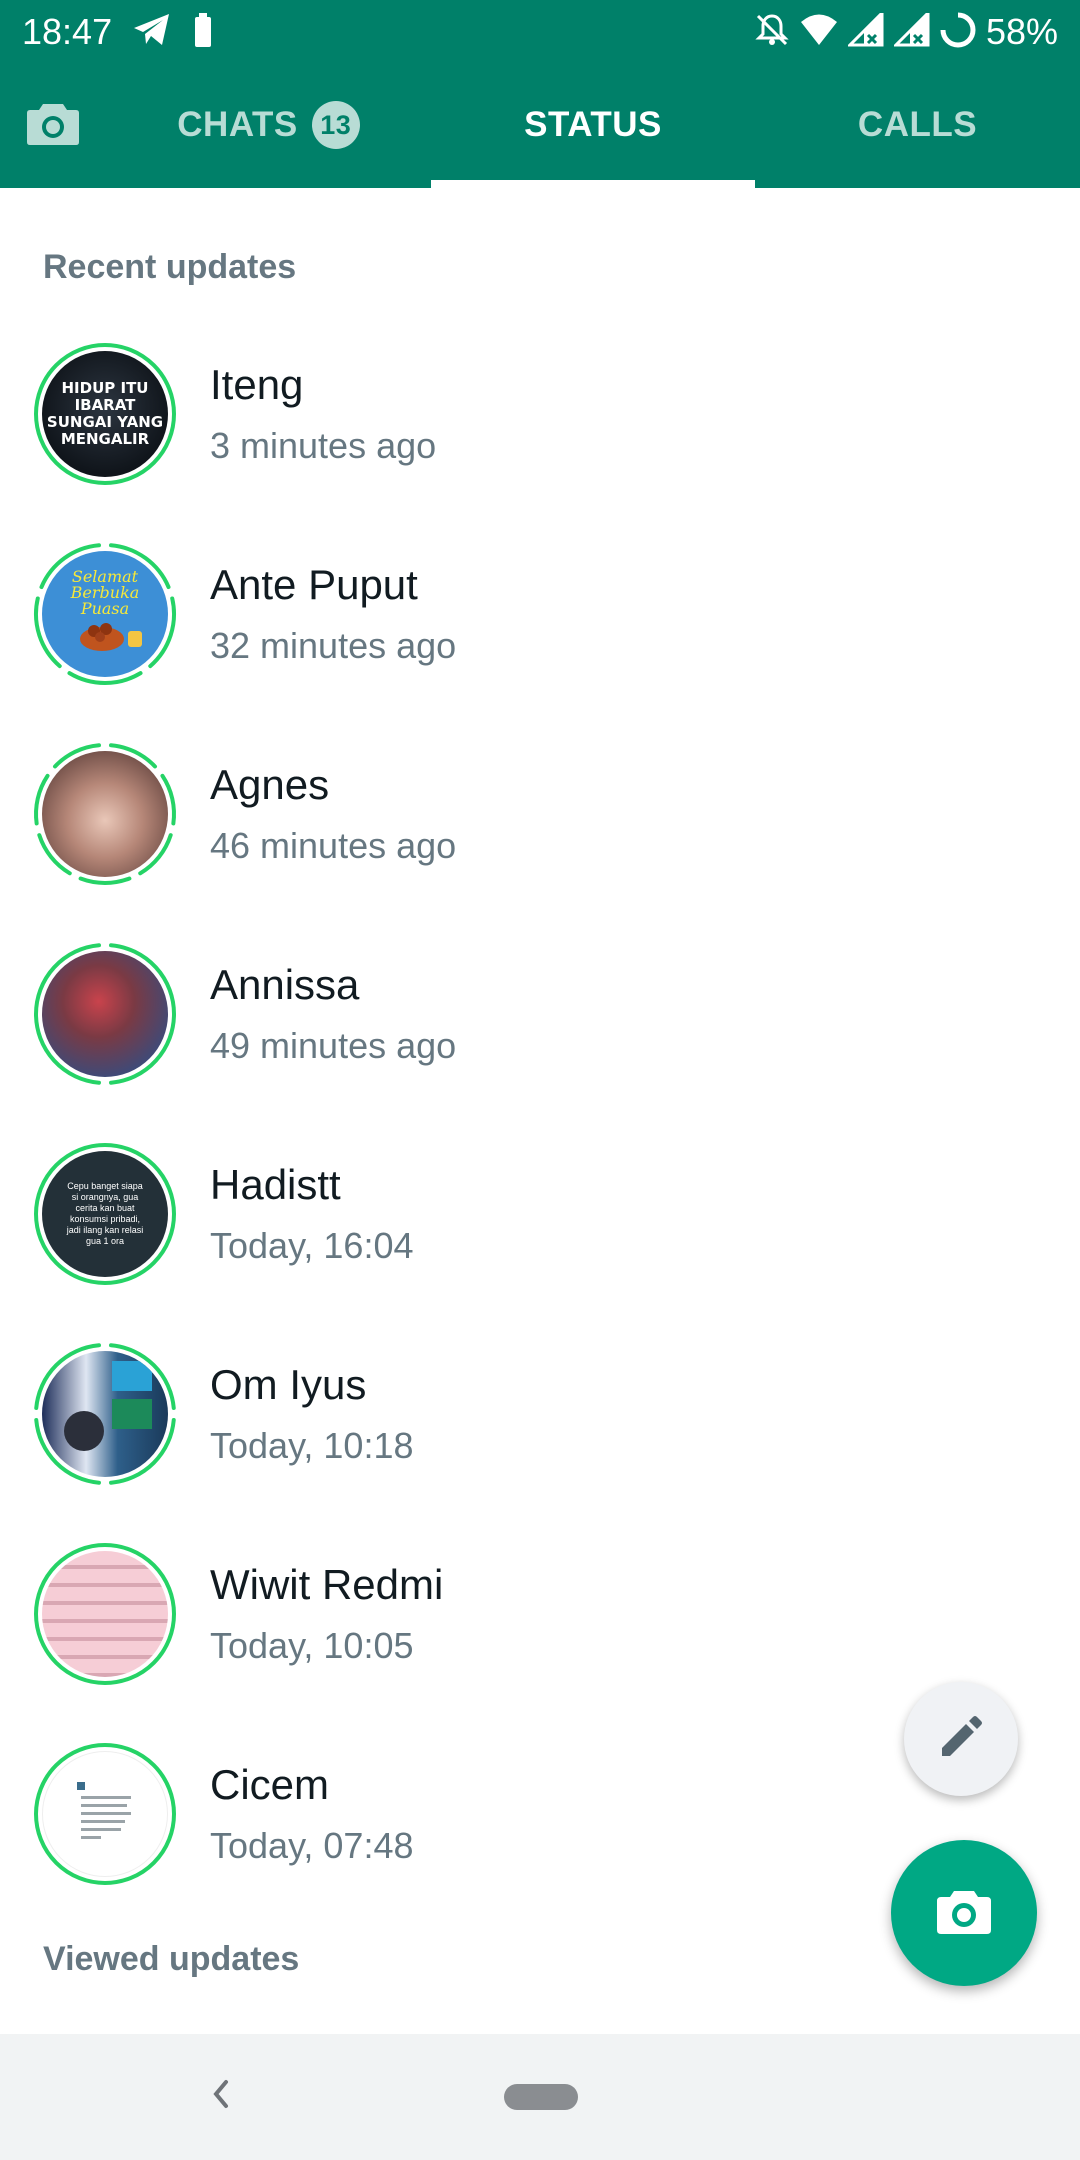 The image size is (1080, 2160). I want to click on contact-name: Cicem, so click(270, 1784).